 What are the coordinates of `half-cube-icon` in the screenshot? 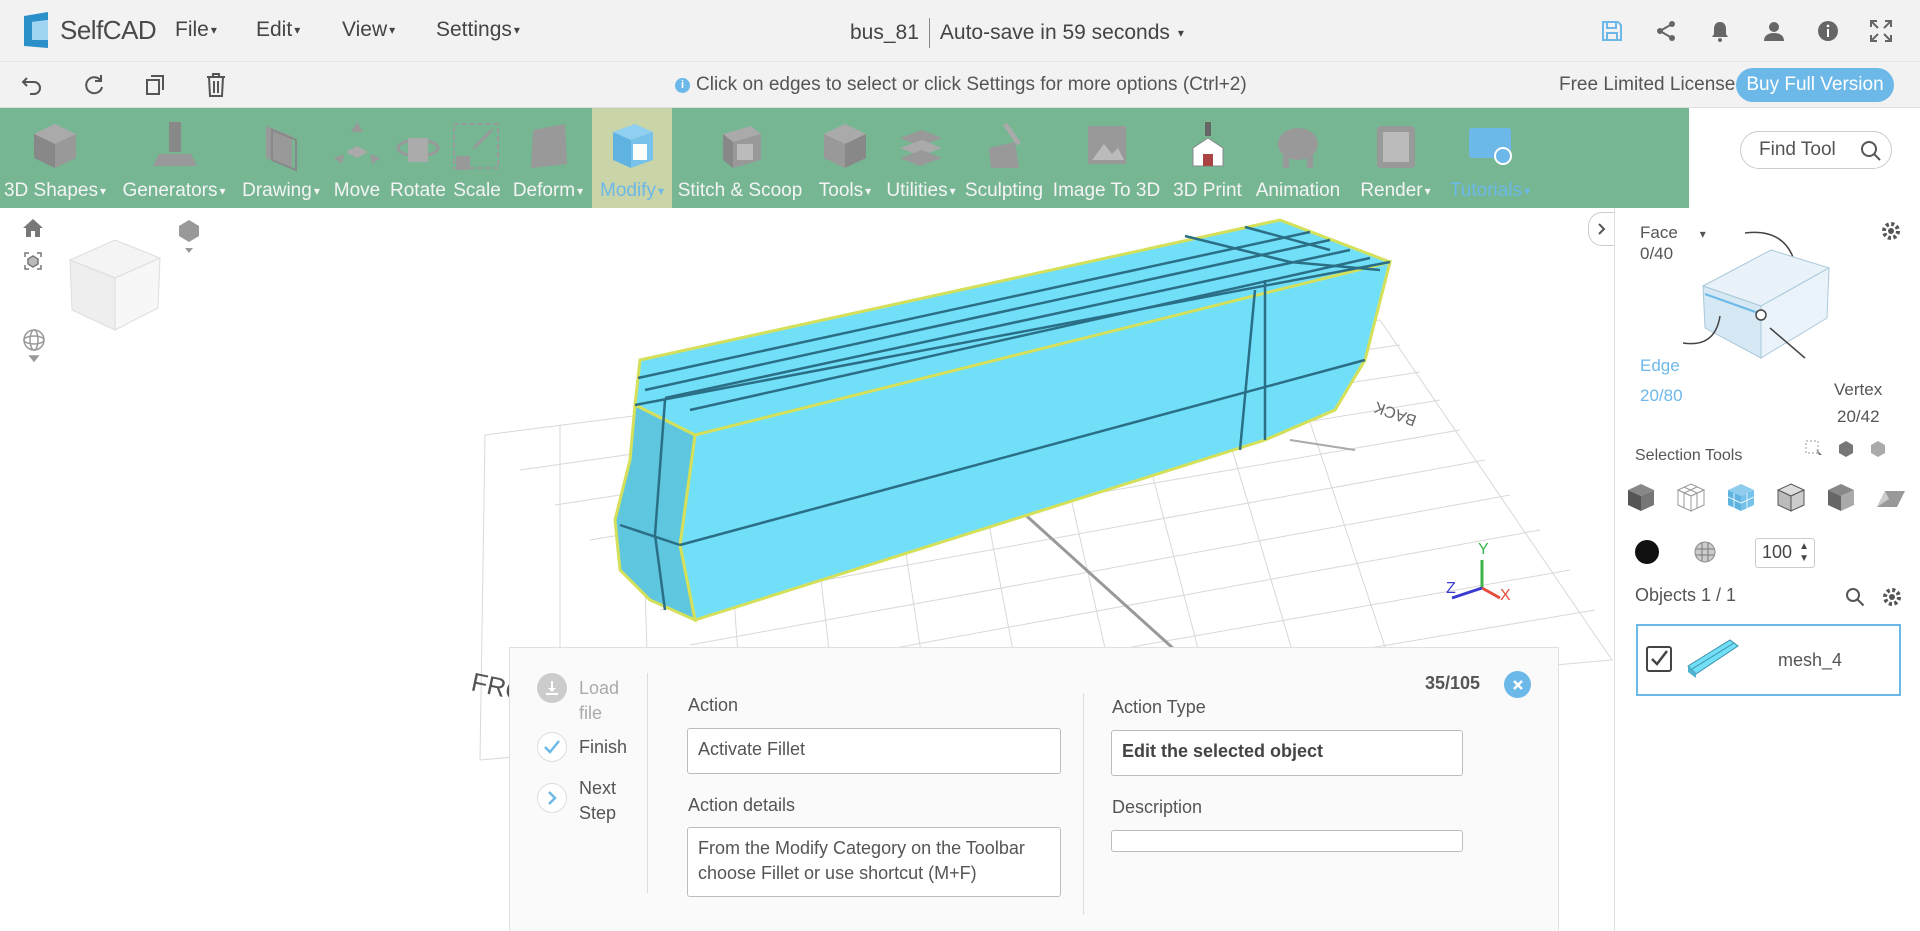 It's located at (1841, 497).